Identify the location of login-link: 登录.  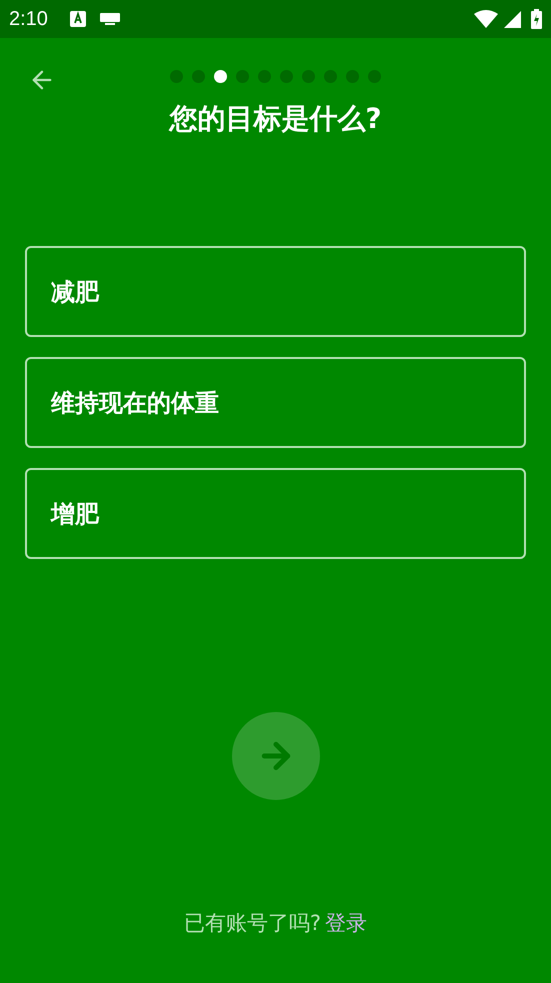
(346, 924).